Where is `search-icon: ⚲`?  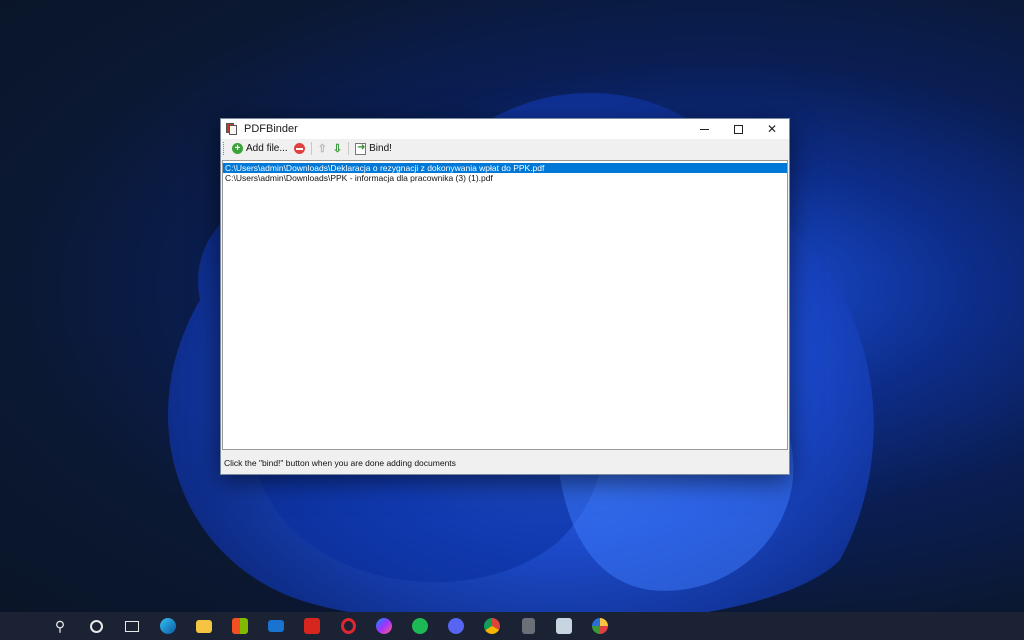
search-icon: ⚲ is located at coordinates (60, 625).